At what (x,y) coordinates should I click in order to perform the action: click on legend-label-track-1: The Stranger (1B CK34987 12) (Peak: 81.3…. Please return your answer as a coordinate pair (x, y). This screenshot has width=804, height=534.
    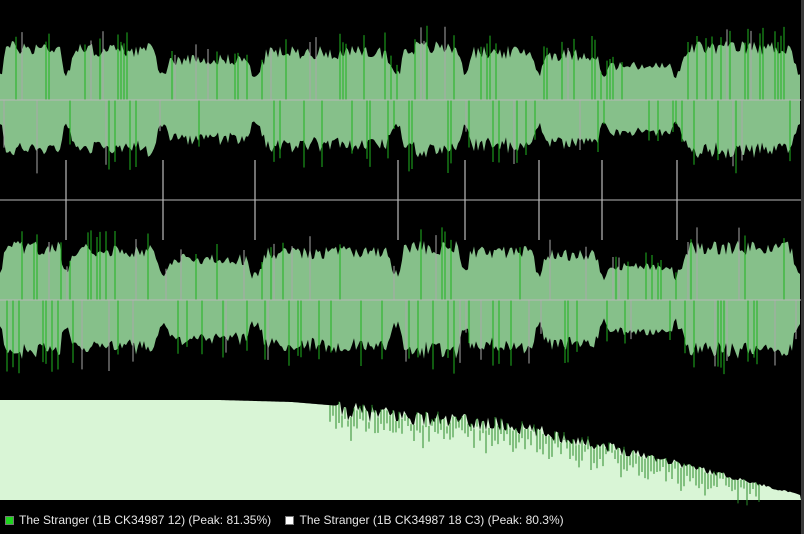
    Looking at the image, I should click on (145, 520).